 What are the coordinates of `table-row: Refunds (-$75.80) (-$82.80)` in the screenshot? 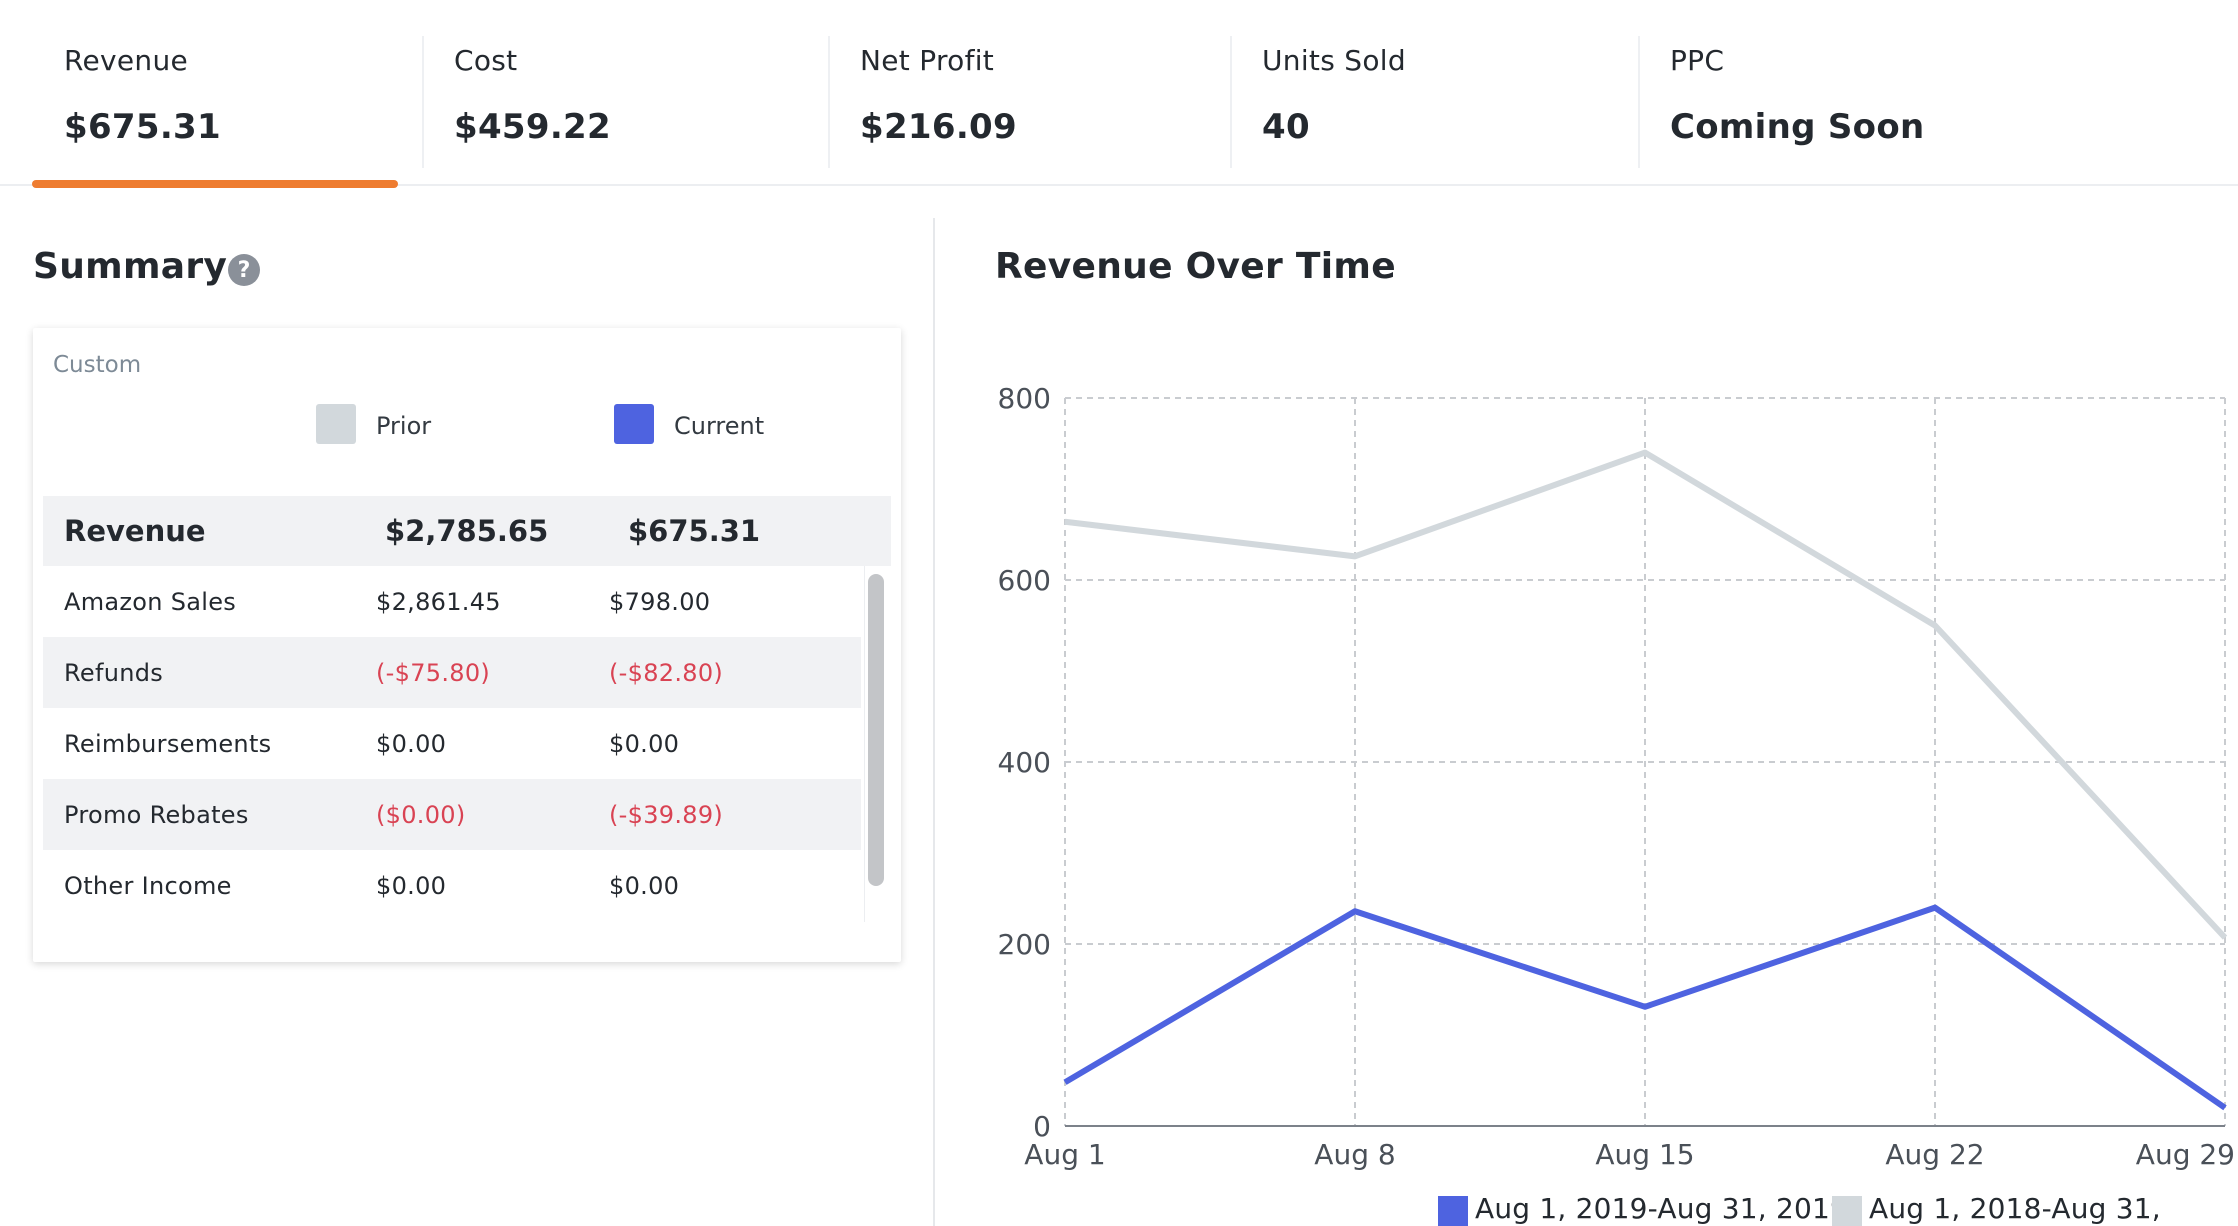 It's located at (452, 672).